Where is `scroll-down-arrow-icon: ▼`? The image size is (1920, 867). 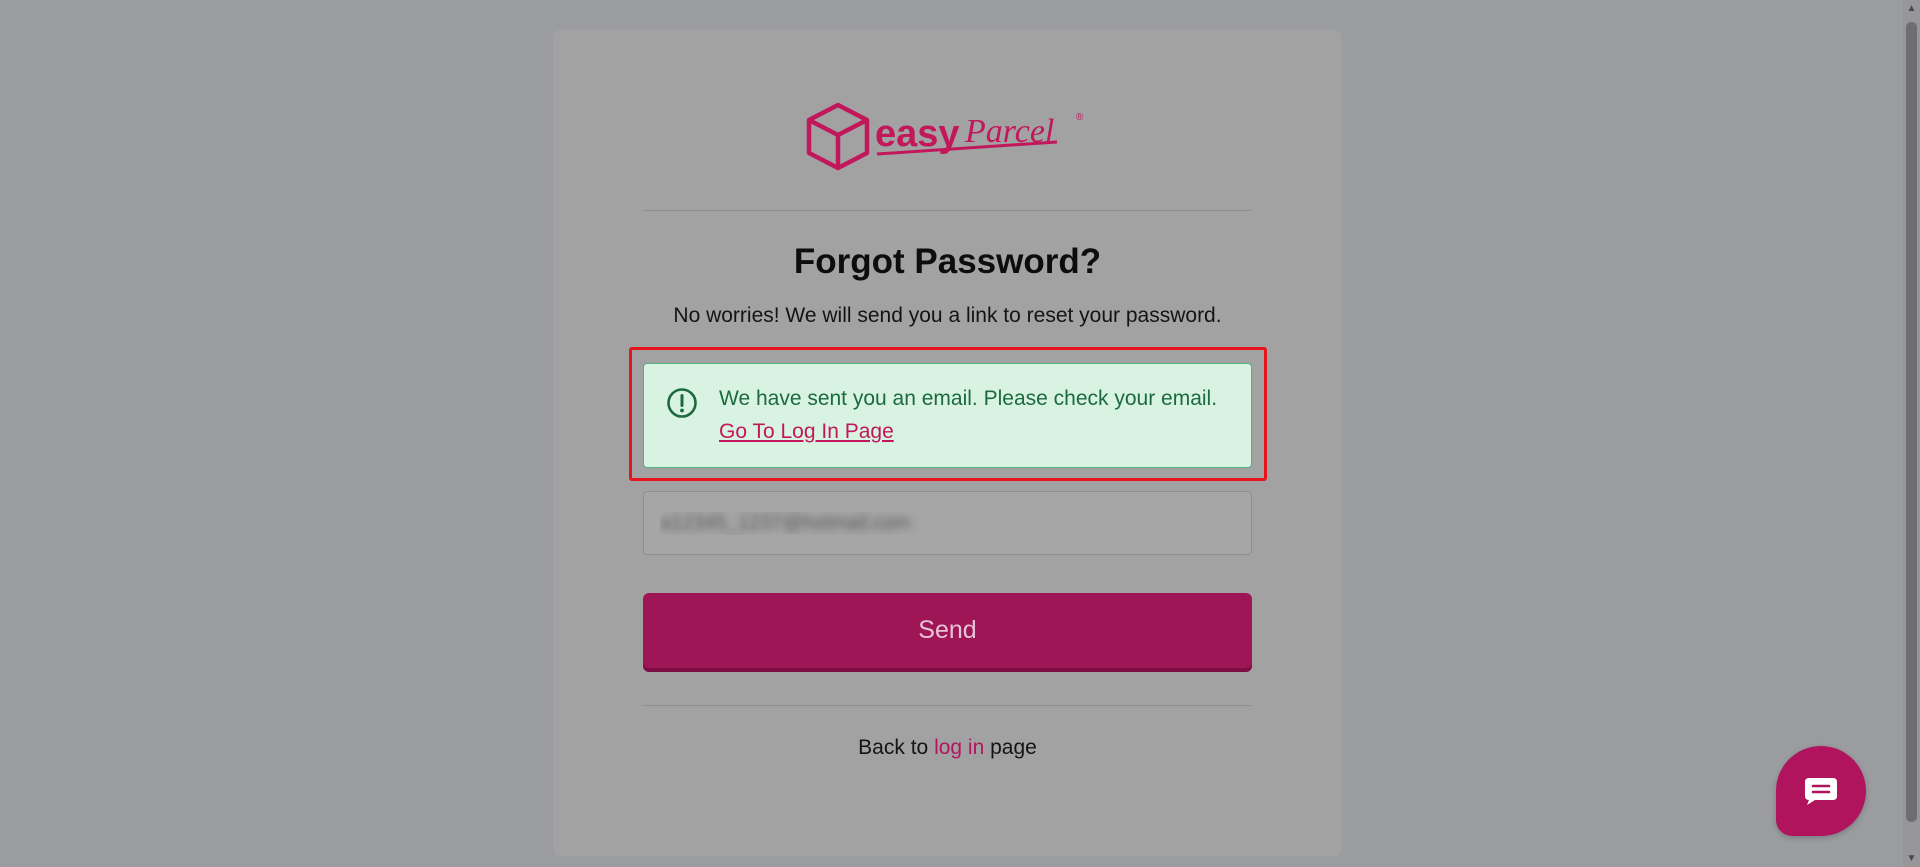
scroll-down-arrow-icon: ▼ is located at coordinates (1911, 858).